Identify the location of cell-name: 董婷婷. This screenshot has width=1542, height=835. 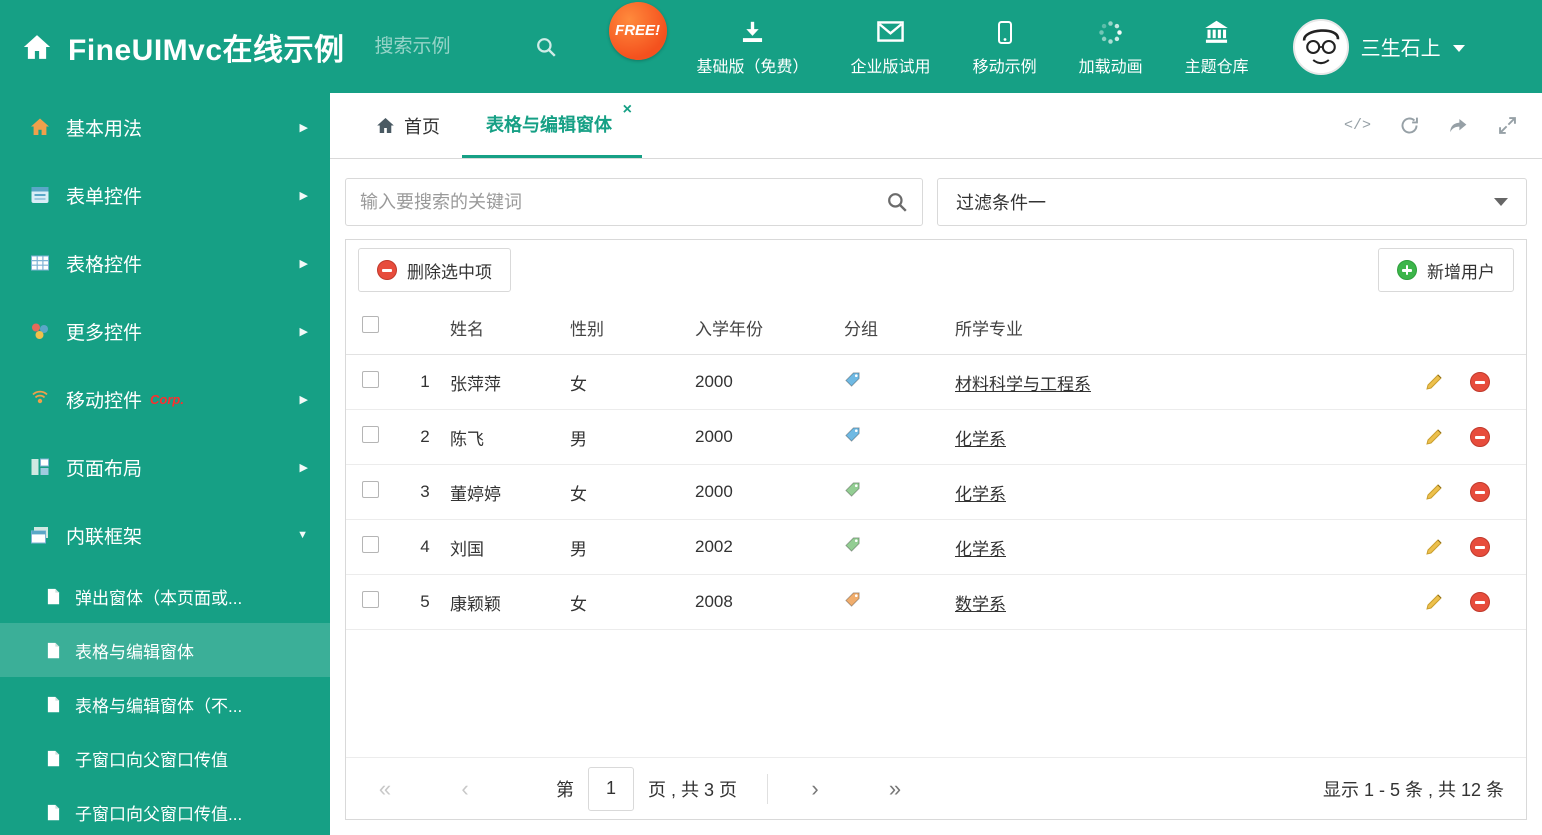
(475, 494).